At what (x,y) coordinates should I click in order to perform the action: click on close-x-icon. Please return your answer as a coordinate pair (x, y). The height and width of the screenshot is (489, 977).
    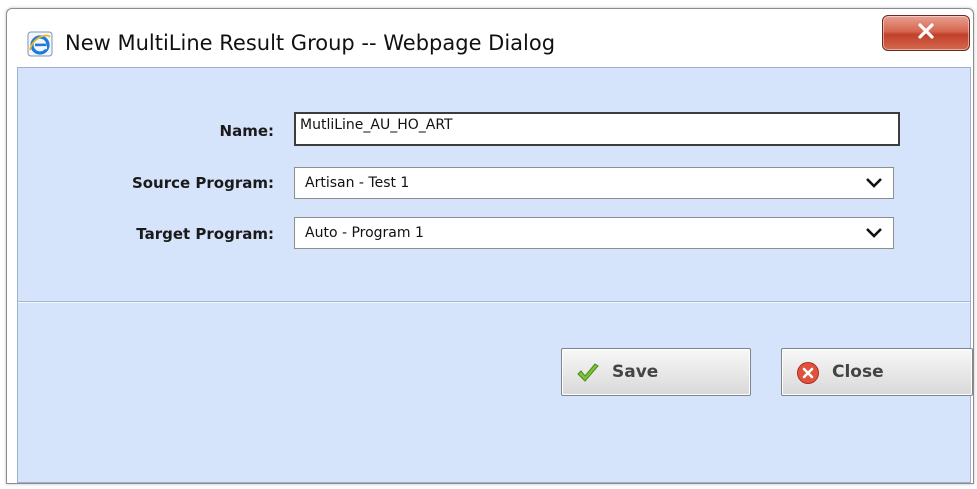
    Looking at the image, I should click on (926, 33).